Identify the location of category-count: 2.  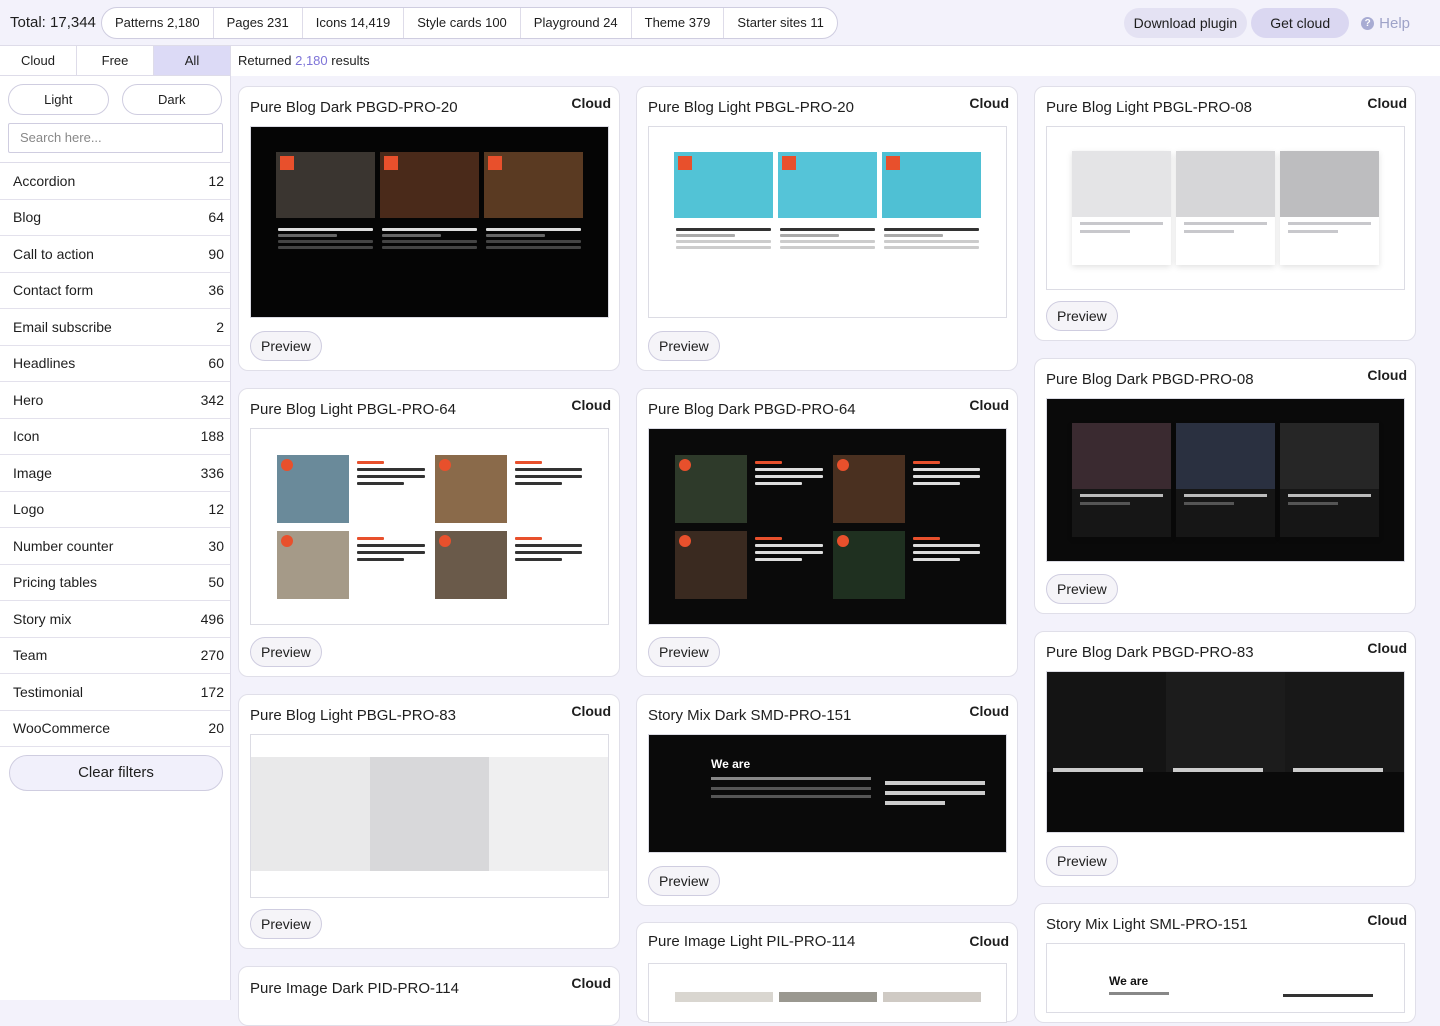
(220, 326).